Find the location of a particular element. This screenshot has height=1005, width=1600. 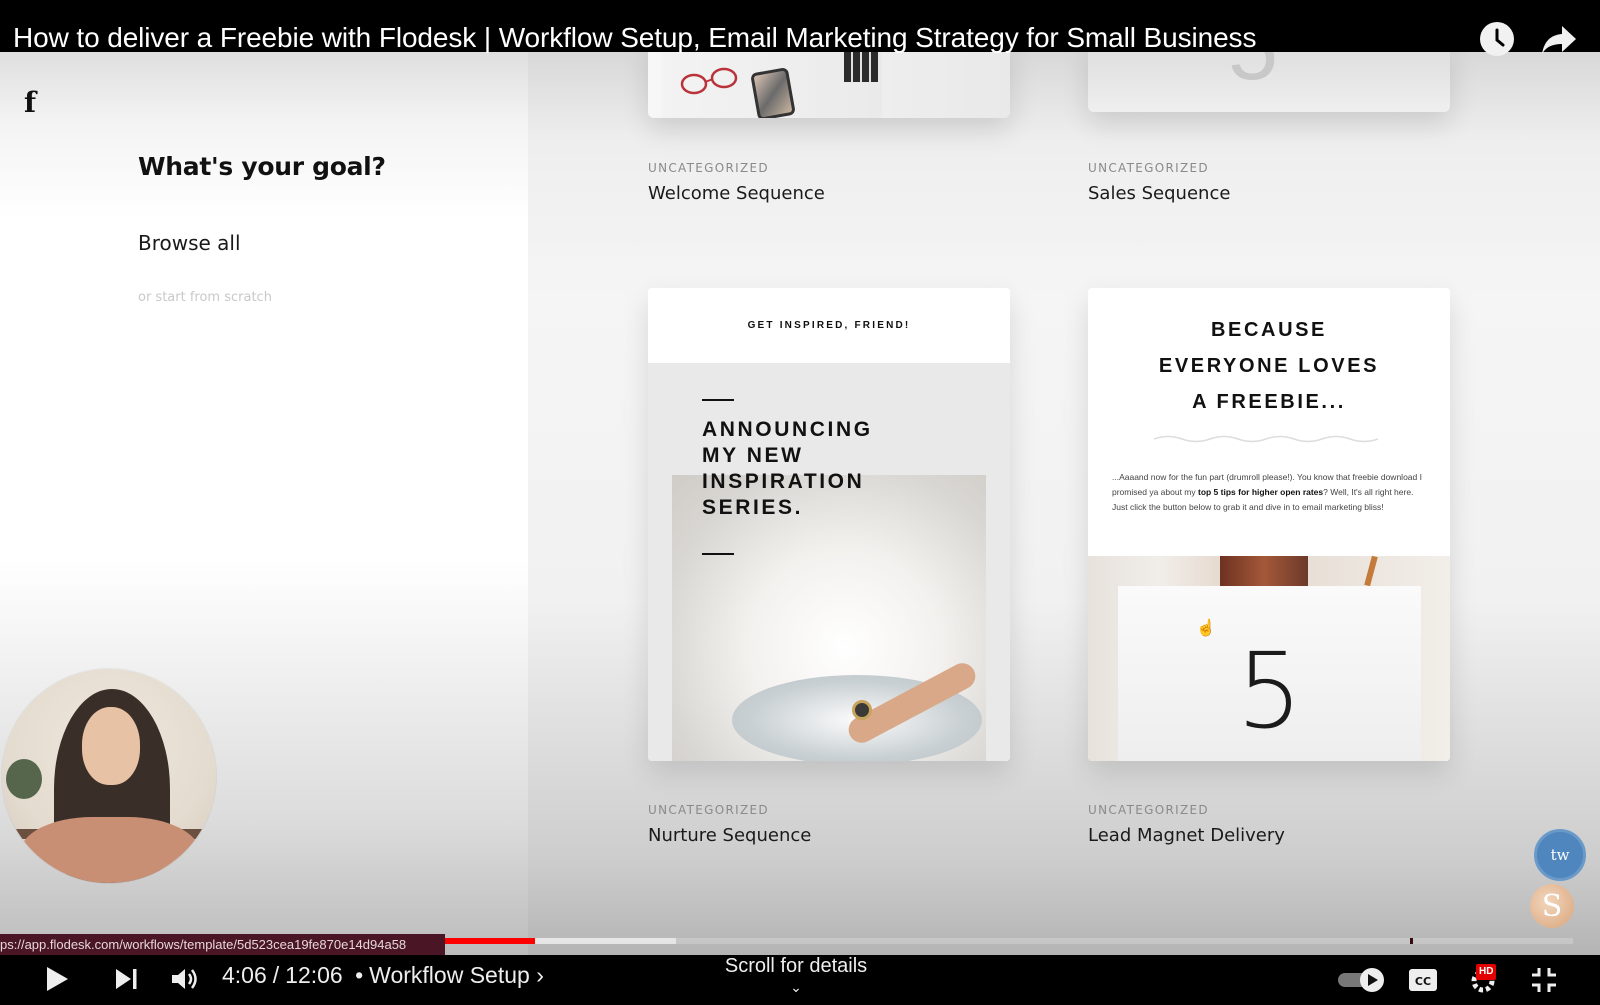

chapter-chevron-icon: › is located at coordinates (540, 975).